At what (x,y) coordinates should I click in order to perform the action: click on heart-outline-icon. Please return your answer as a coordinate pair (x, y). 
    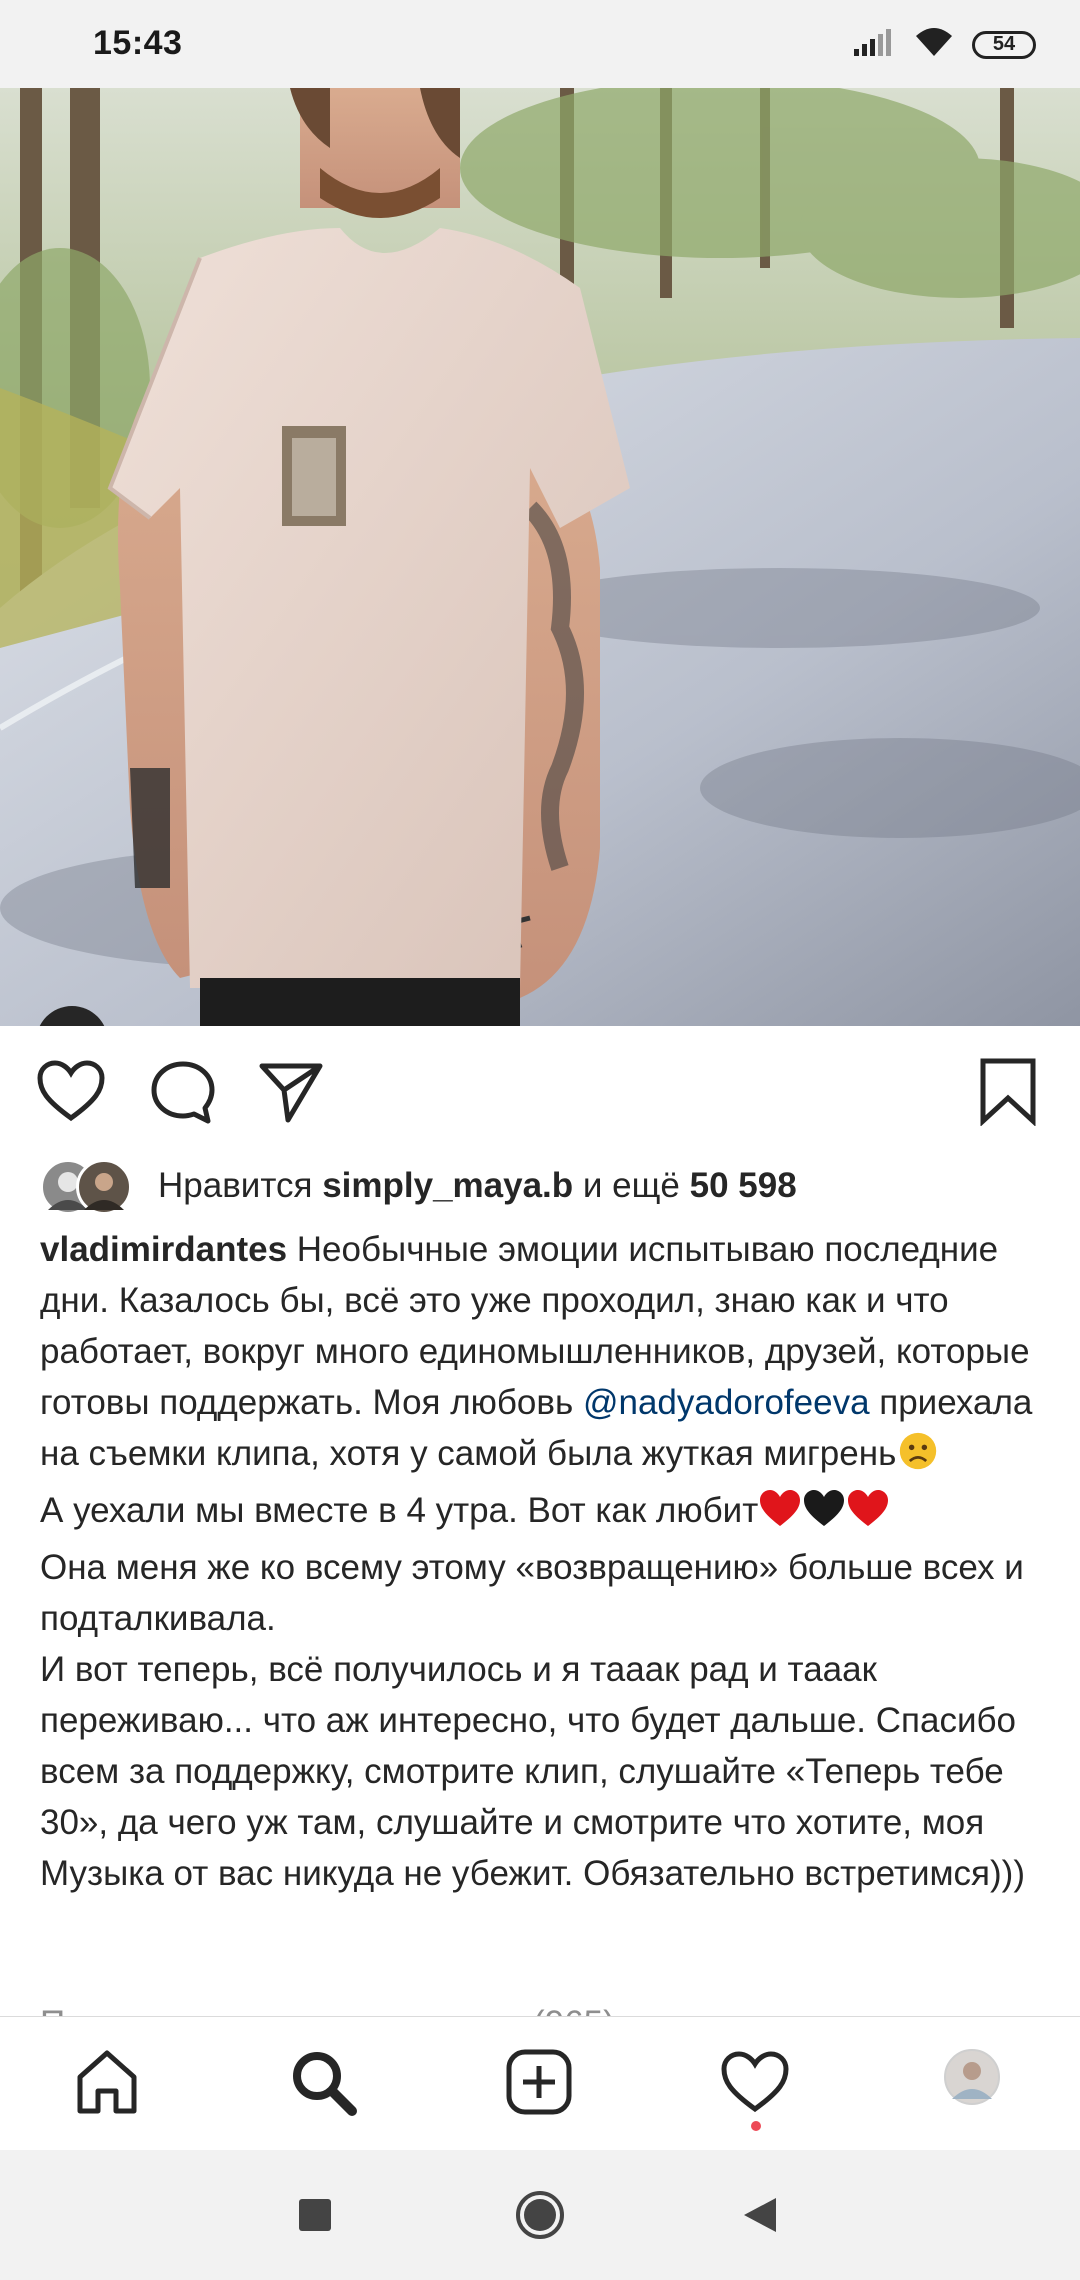
    Looking at the image, I should click on (71, 1094).